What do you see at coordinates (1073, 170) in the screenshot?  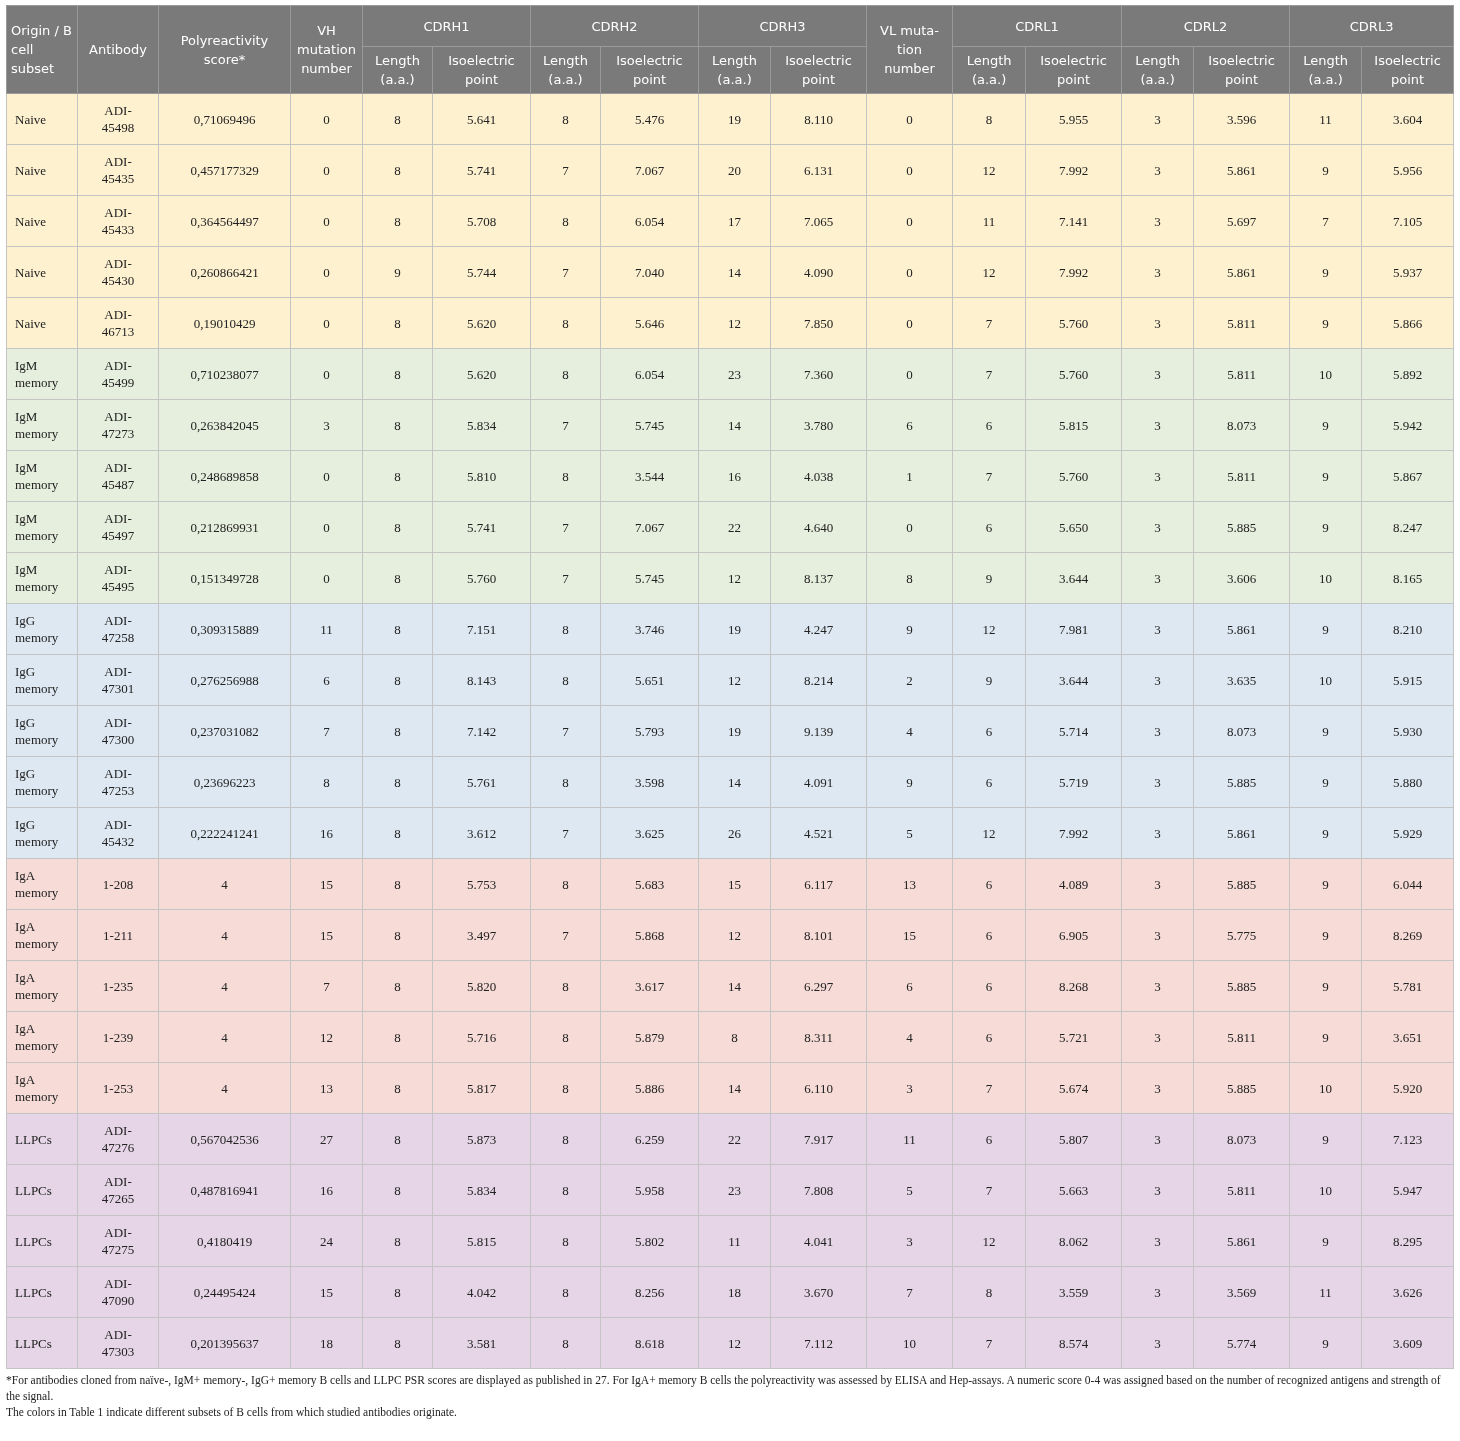 I see `table-cell: 7.992` at bounding box center [1073, 170].